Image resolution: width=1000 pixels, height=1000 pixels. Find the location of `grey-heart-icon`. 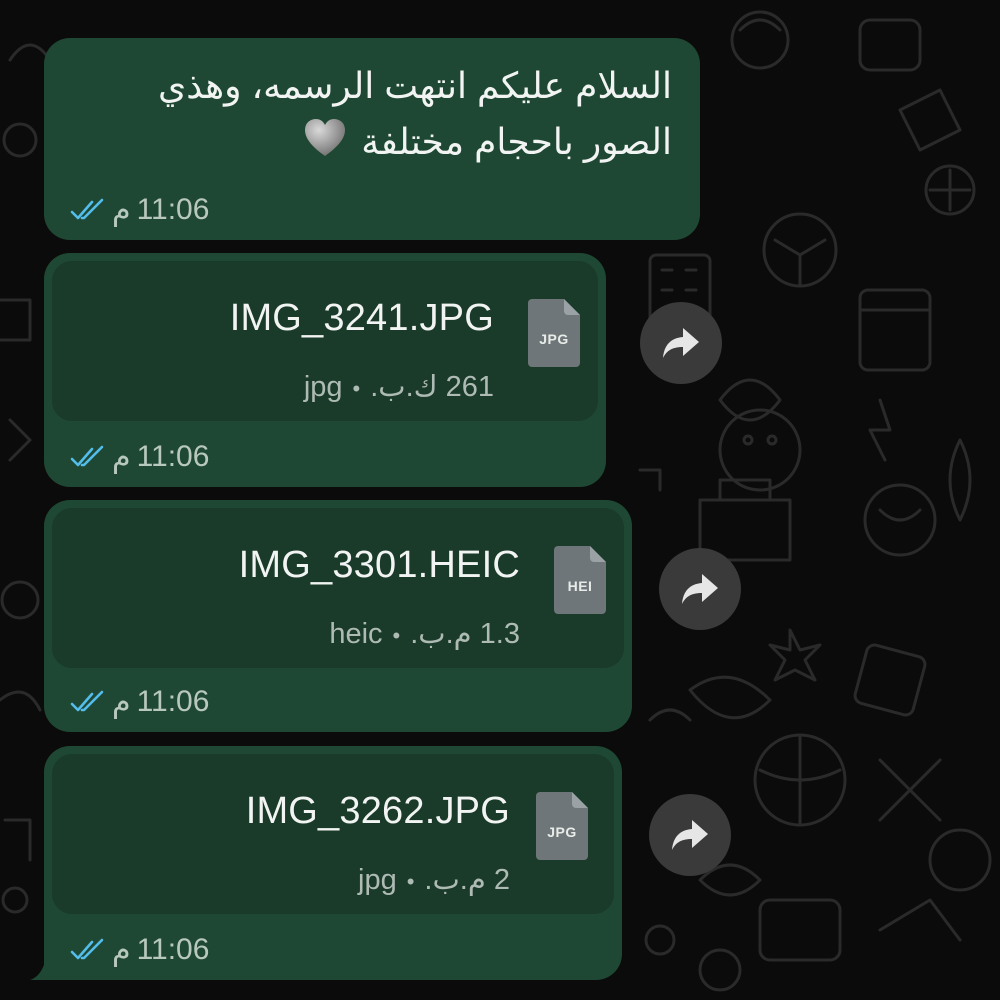

grey-heart-icon is located at coordinates (325, 137).